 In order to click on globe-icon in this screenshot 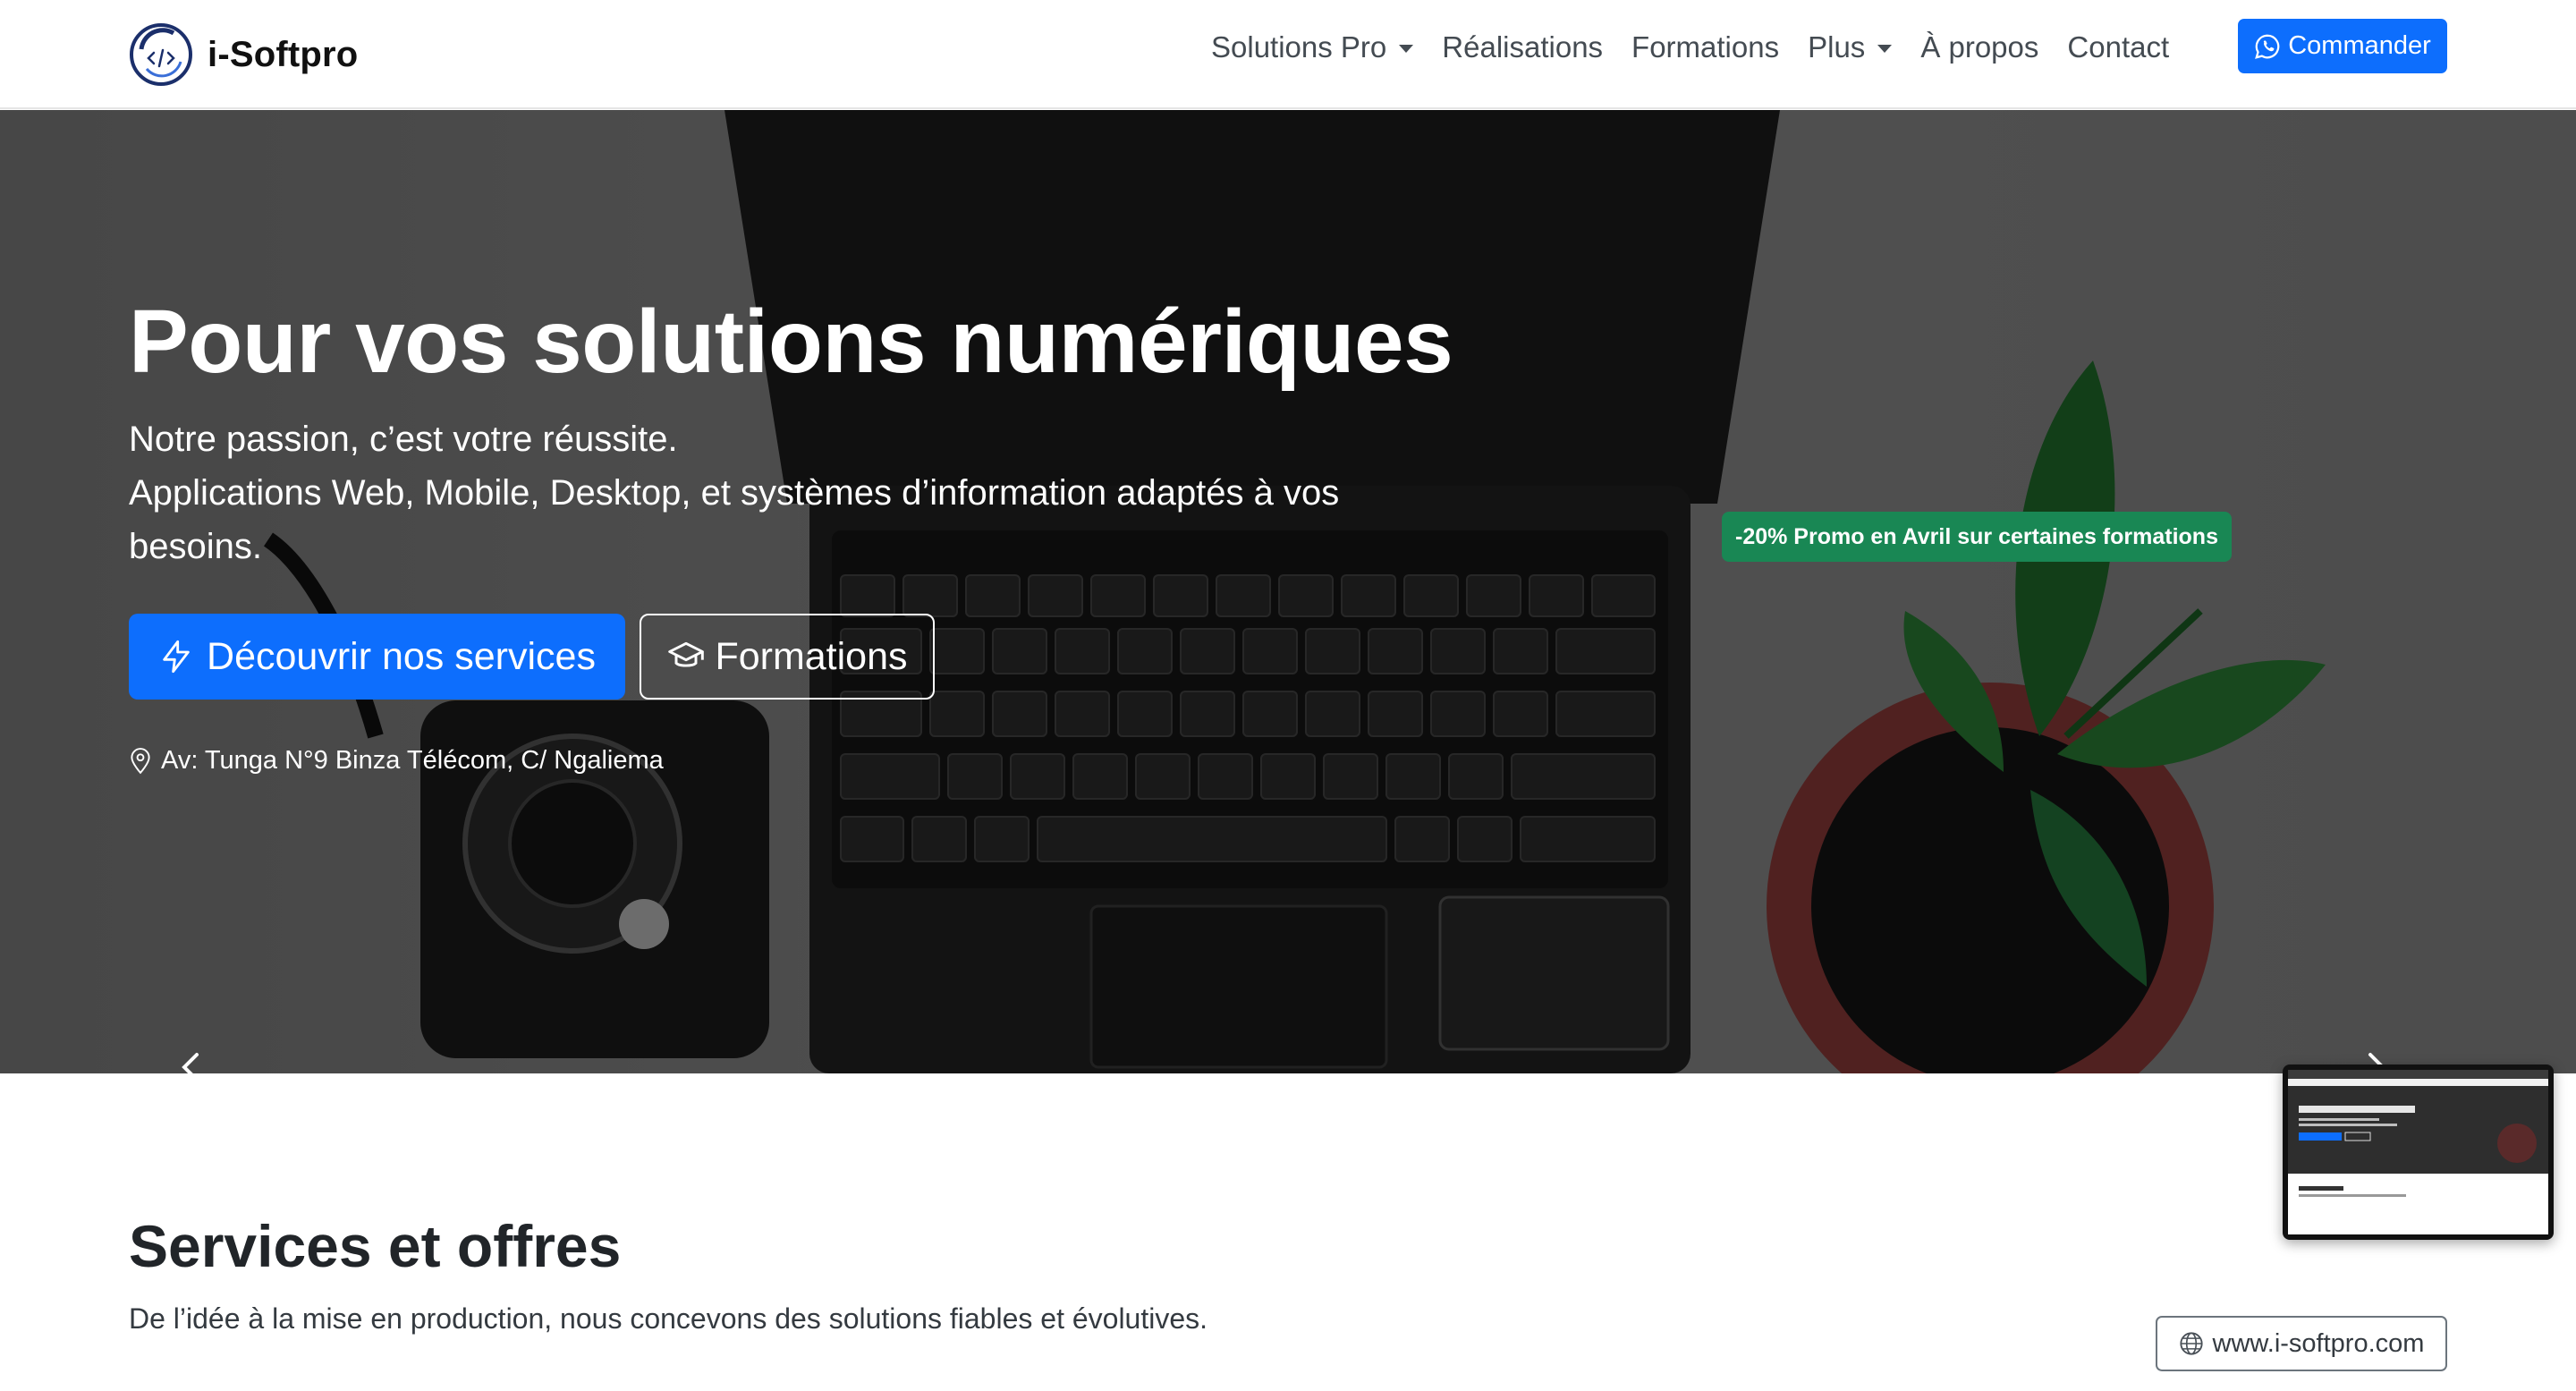, I will do `click(2191, 1343)`.